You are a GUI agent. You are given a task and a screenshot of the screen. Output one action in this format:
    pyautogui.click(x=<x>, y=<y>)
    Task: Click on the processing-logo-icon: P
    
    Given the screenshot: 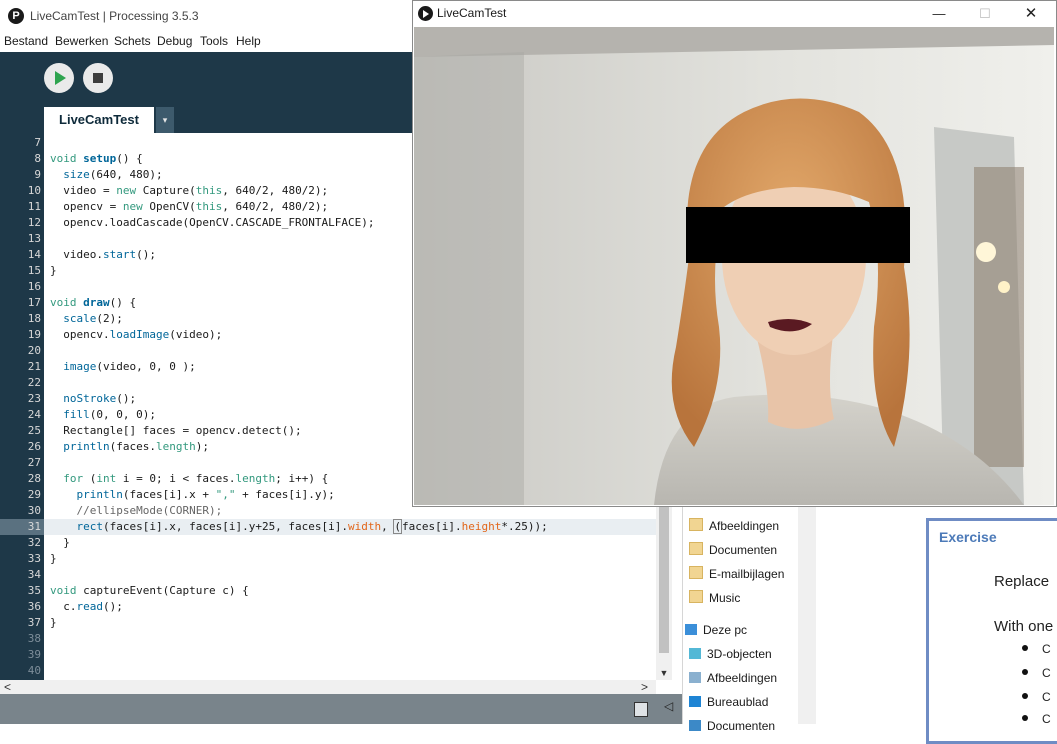 What is the action you would take?
    pyautogui.click(x=16, y=16)
    